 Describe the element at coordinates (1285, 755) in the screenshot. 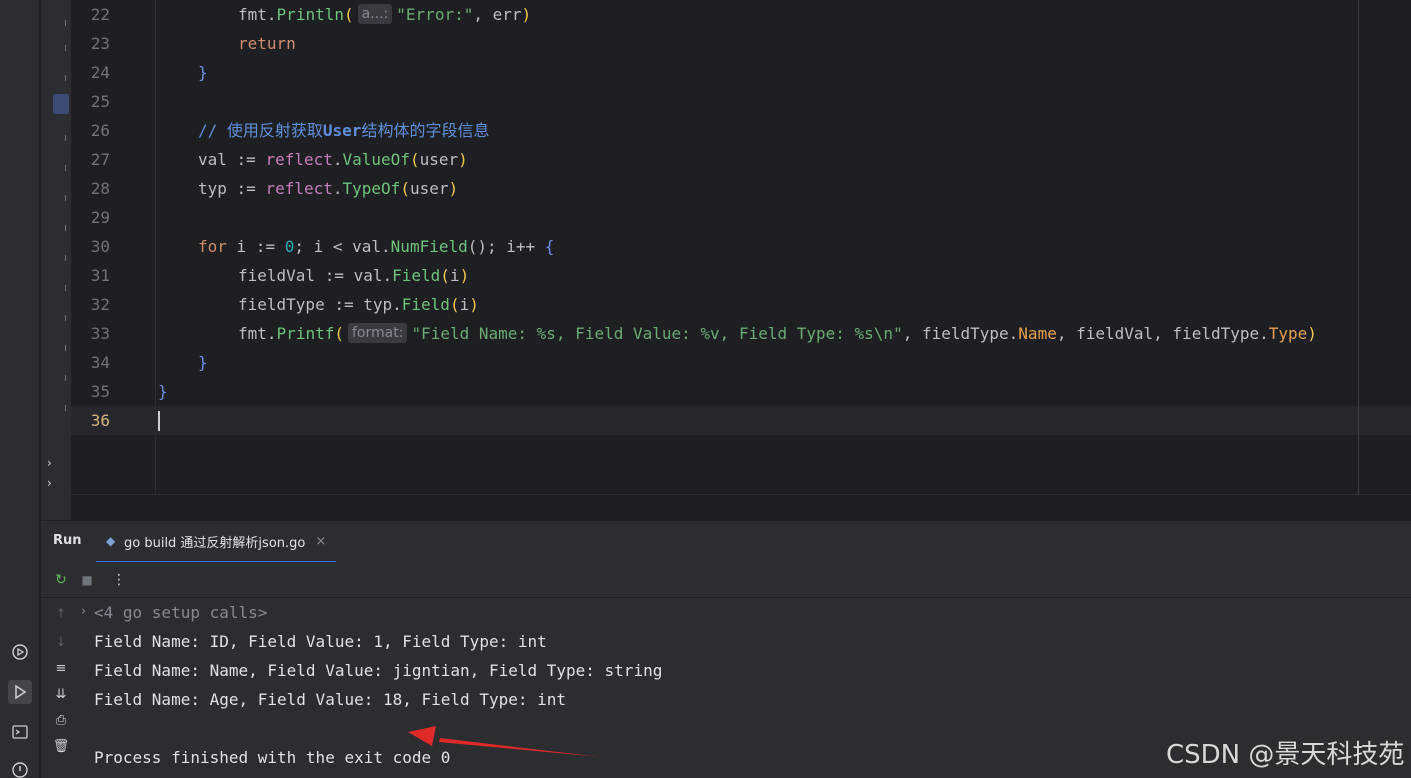

I see `watermark: CSDN @景天科技苑` at that location.